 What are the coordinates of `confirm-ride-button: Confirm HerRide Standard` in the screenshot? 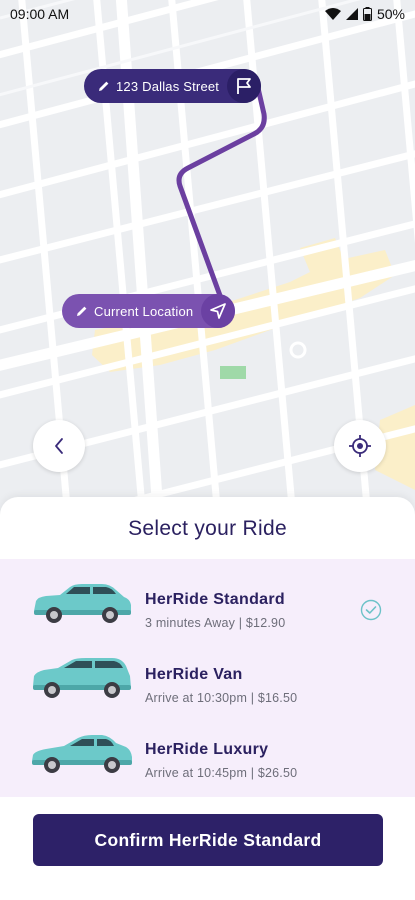 It's located at (208, 840).